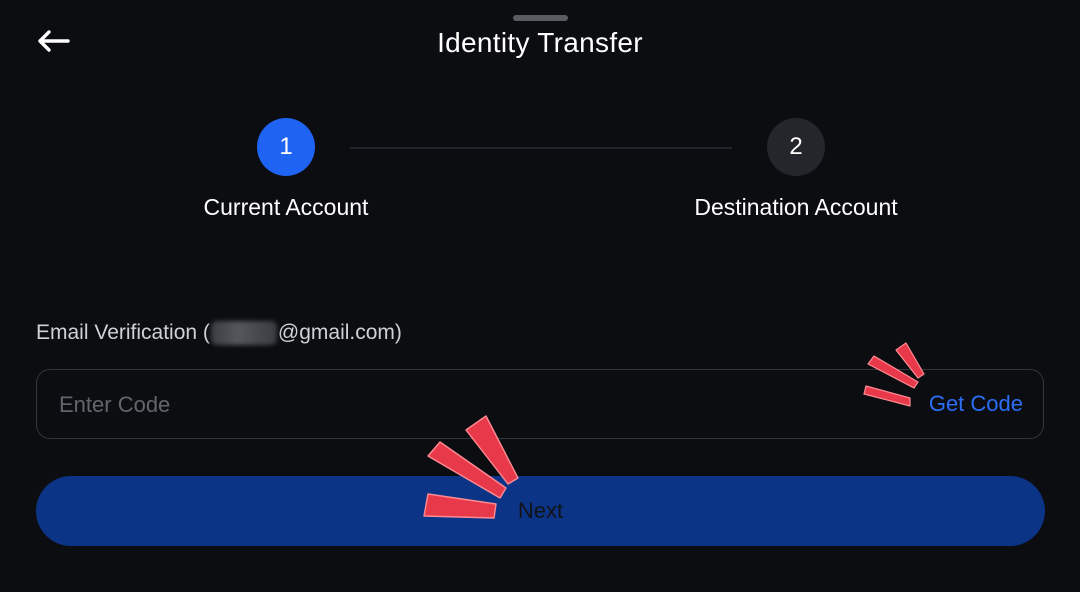 The width and height of the screenshot is (1080, 592). What do you see at coordinates (540, 18) in the screenshot?
I see `sheet-grab-handle` at bounding box center [540, 18].